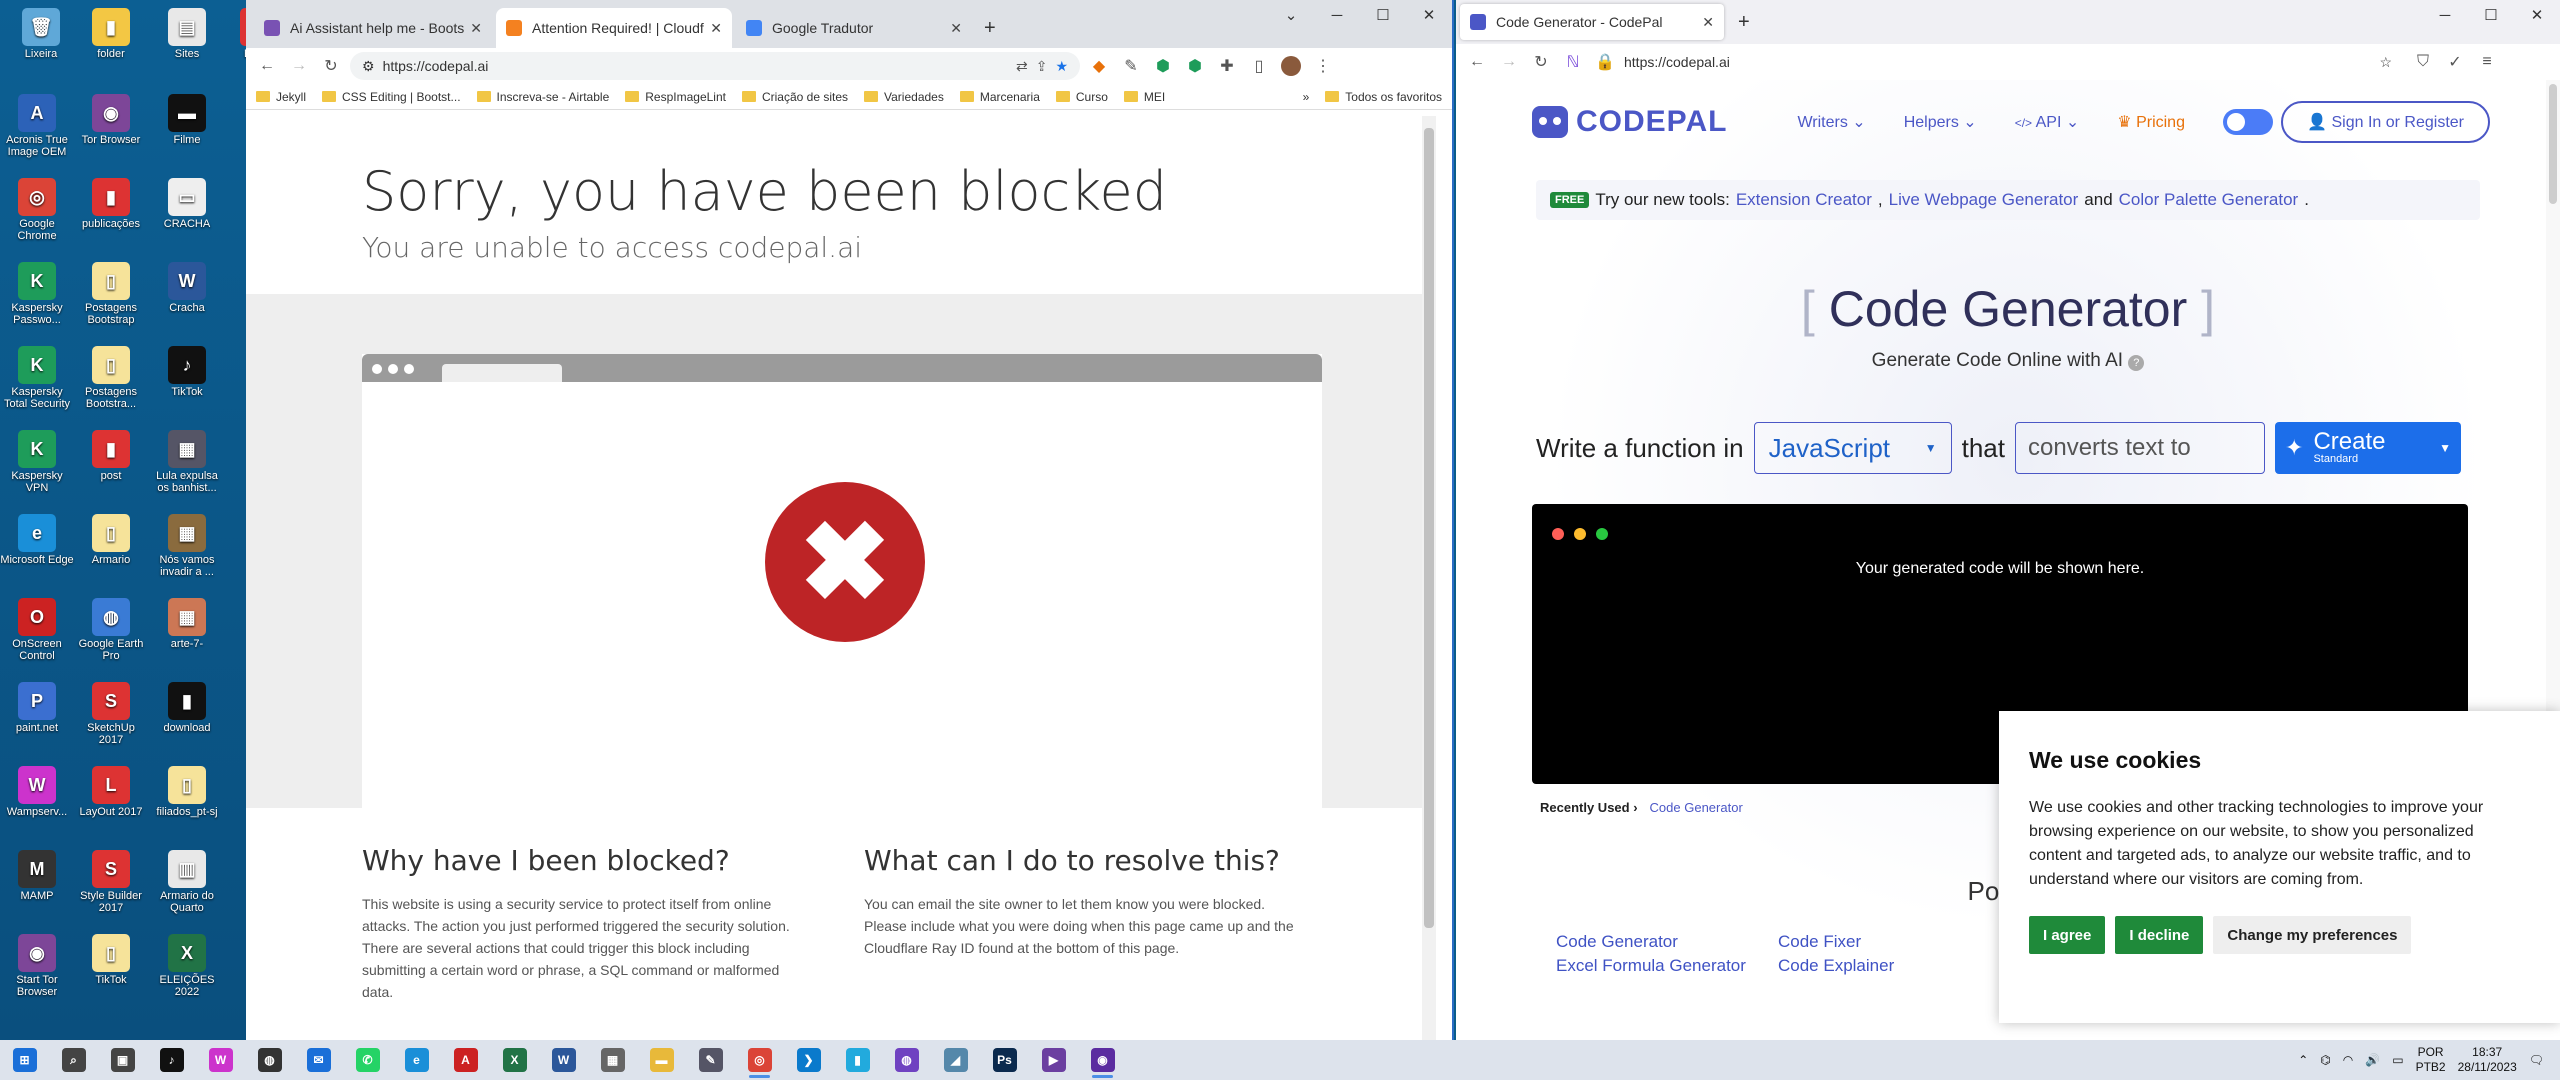  What do you see at coordinates (1667, 942) in the screenshot?
I see `link-code-generator: Code Generator` at bounding box center [1667, 942].